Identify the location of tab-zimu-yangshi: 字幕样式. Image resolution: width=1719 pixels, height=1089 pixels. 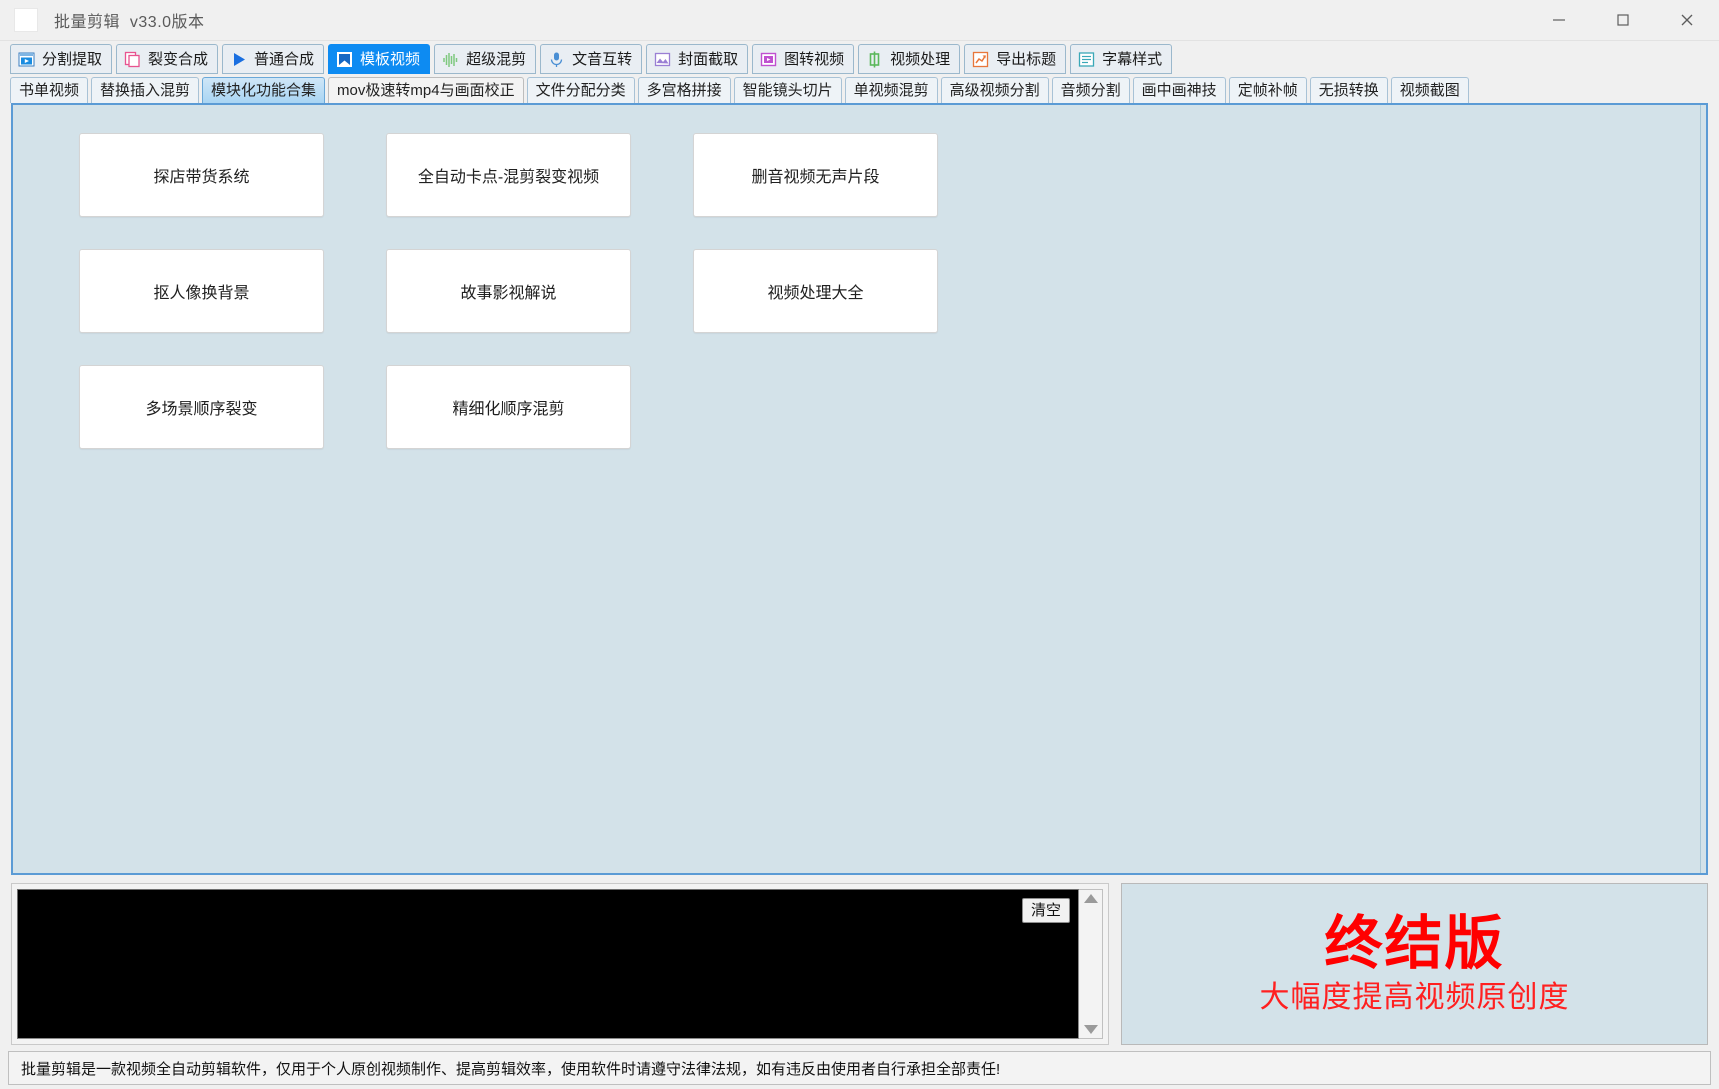
(1121, 59).